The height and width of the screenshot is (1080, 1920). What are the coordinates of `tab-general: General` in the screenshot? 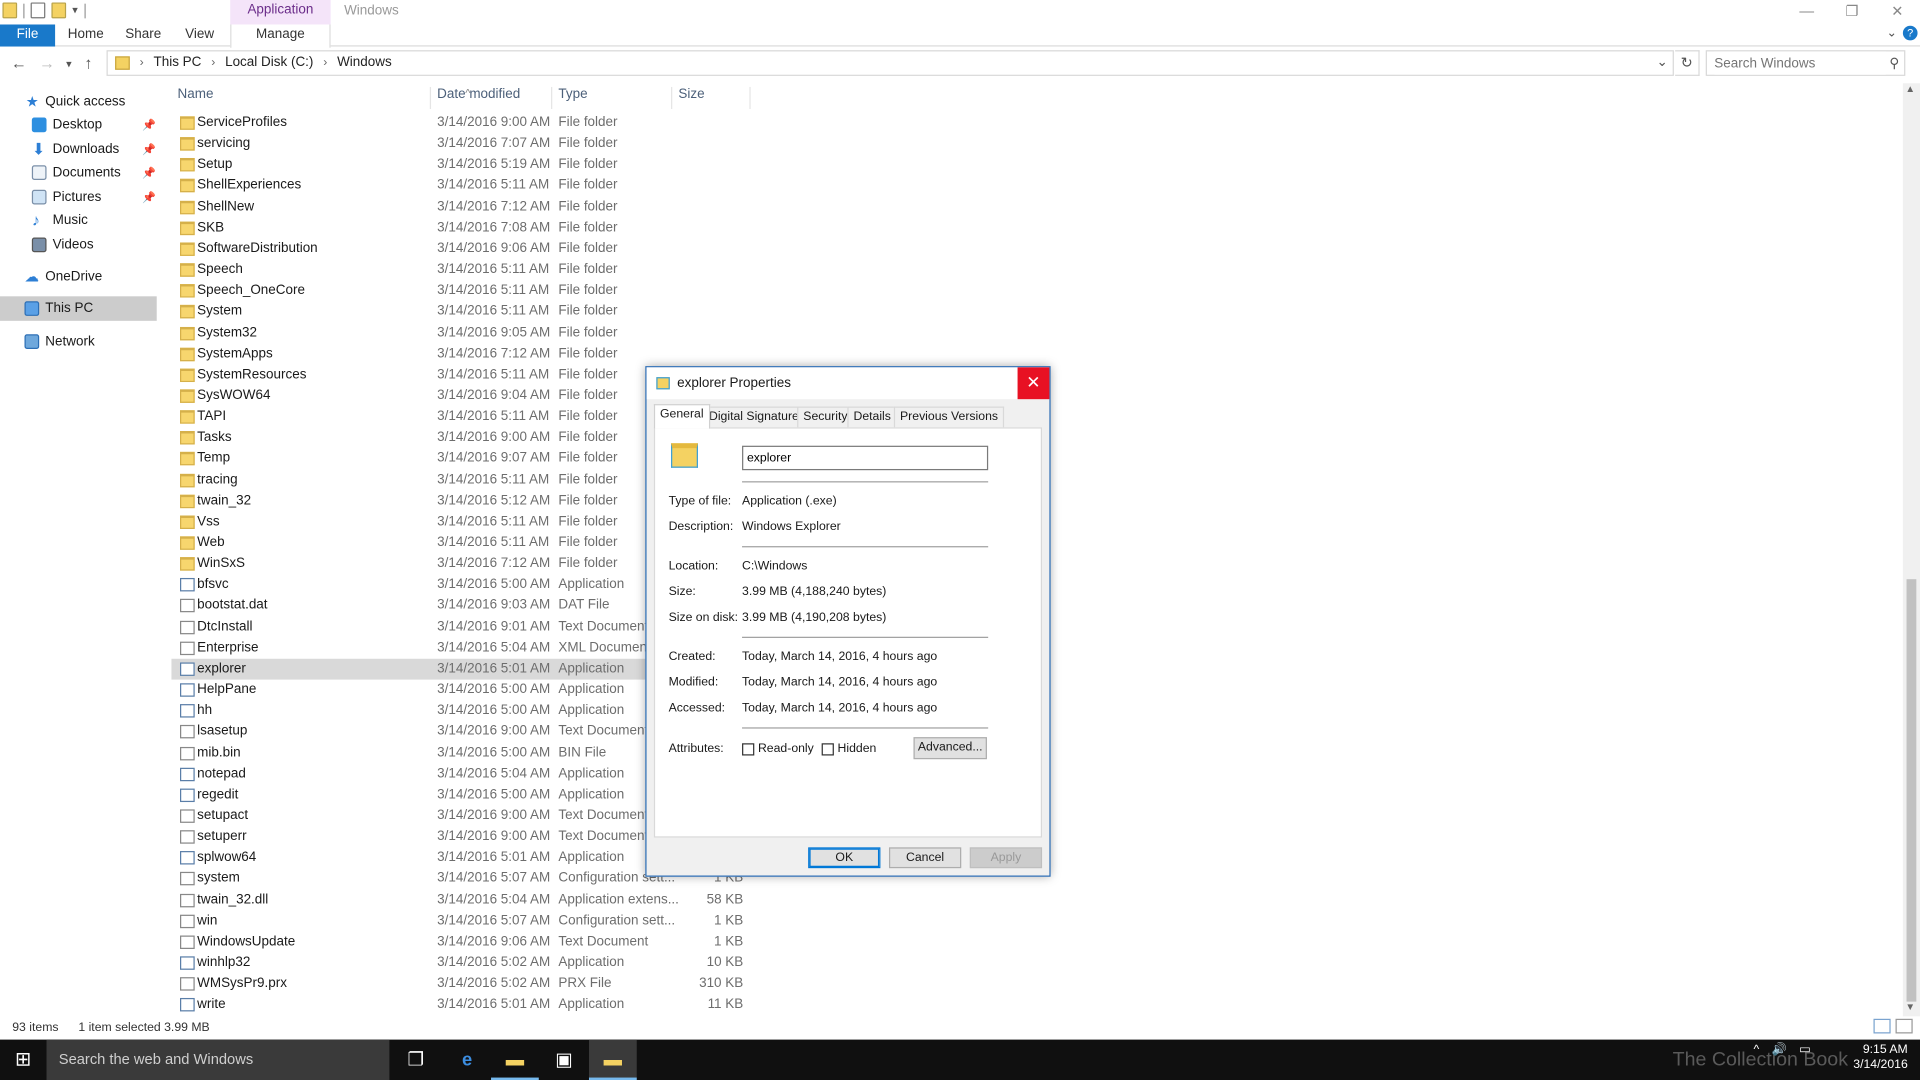 It's located at (681, 416).